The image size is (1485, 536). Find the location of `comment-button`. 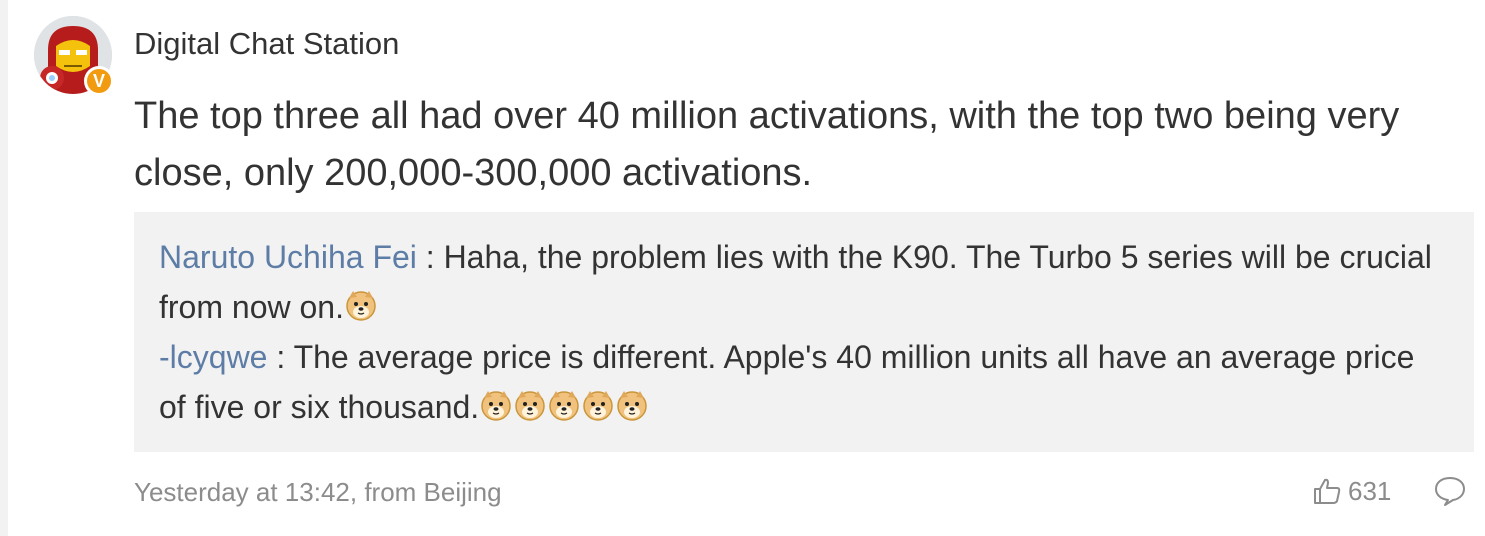

comment-button is located at coordinates (1450, 493).